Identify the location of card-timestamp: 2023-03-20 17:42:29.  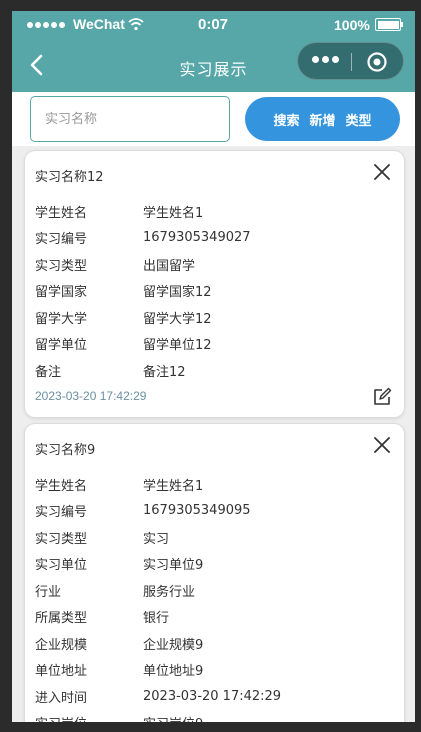
(91, 396).